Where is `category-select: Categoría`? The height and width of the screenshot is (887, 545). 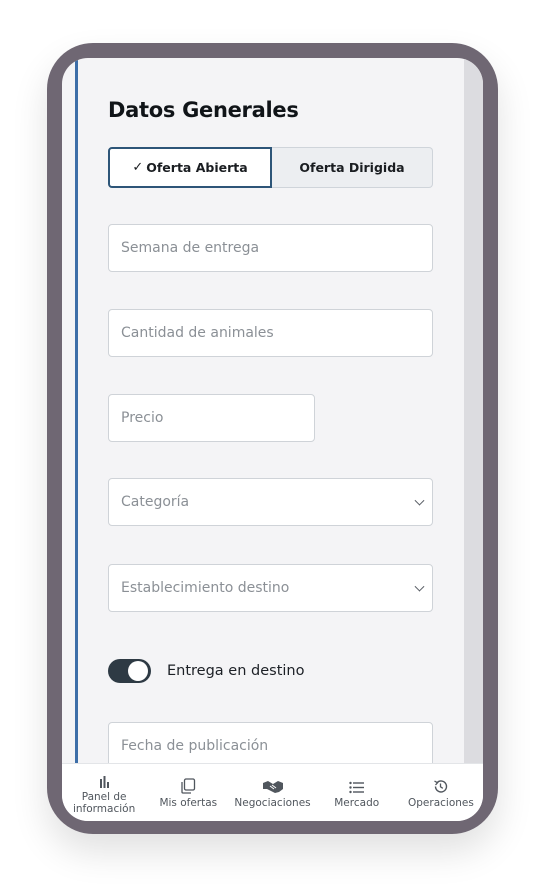 category-select: Categoría is located at coordinates (270, 502).